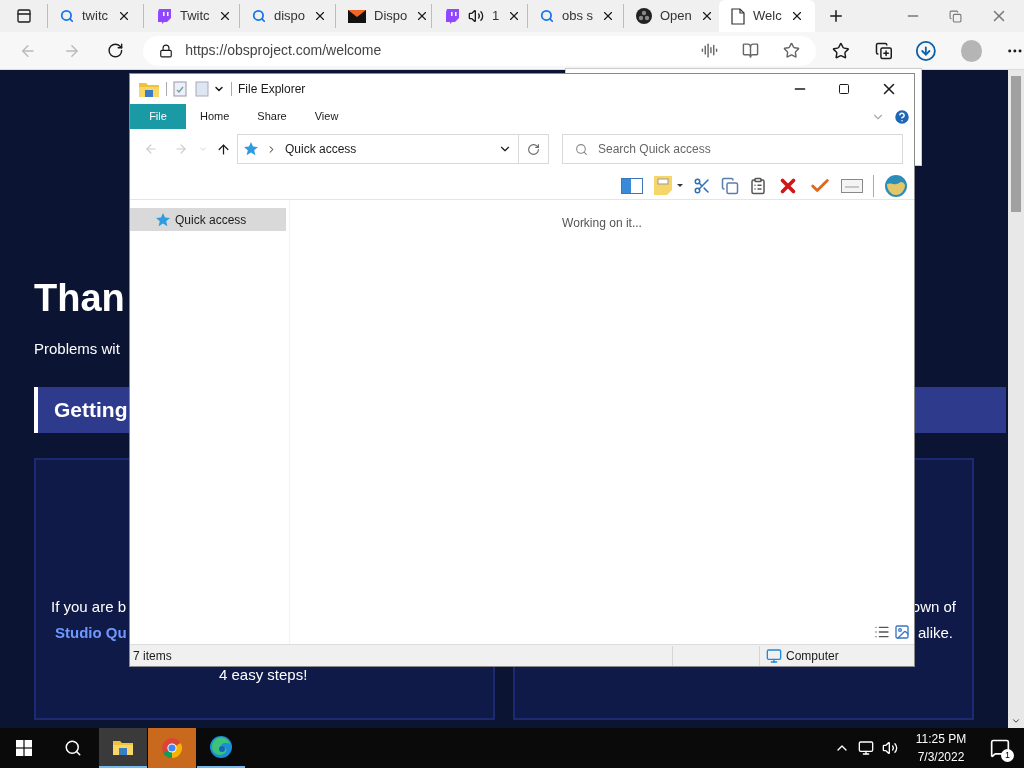 Image resolution: width=1024 pixels, height=768 pixels. What do you see at coordinates (195, 16) in the screenshot?
I see `tab-title: Twitc` at bounding box center [195, 16].